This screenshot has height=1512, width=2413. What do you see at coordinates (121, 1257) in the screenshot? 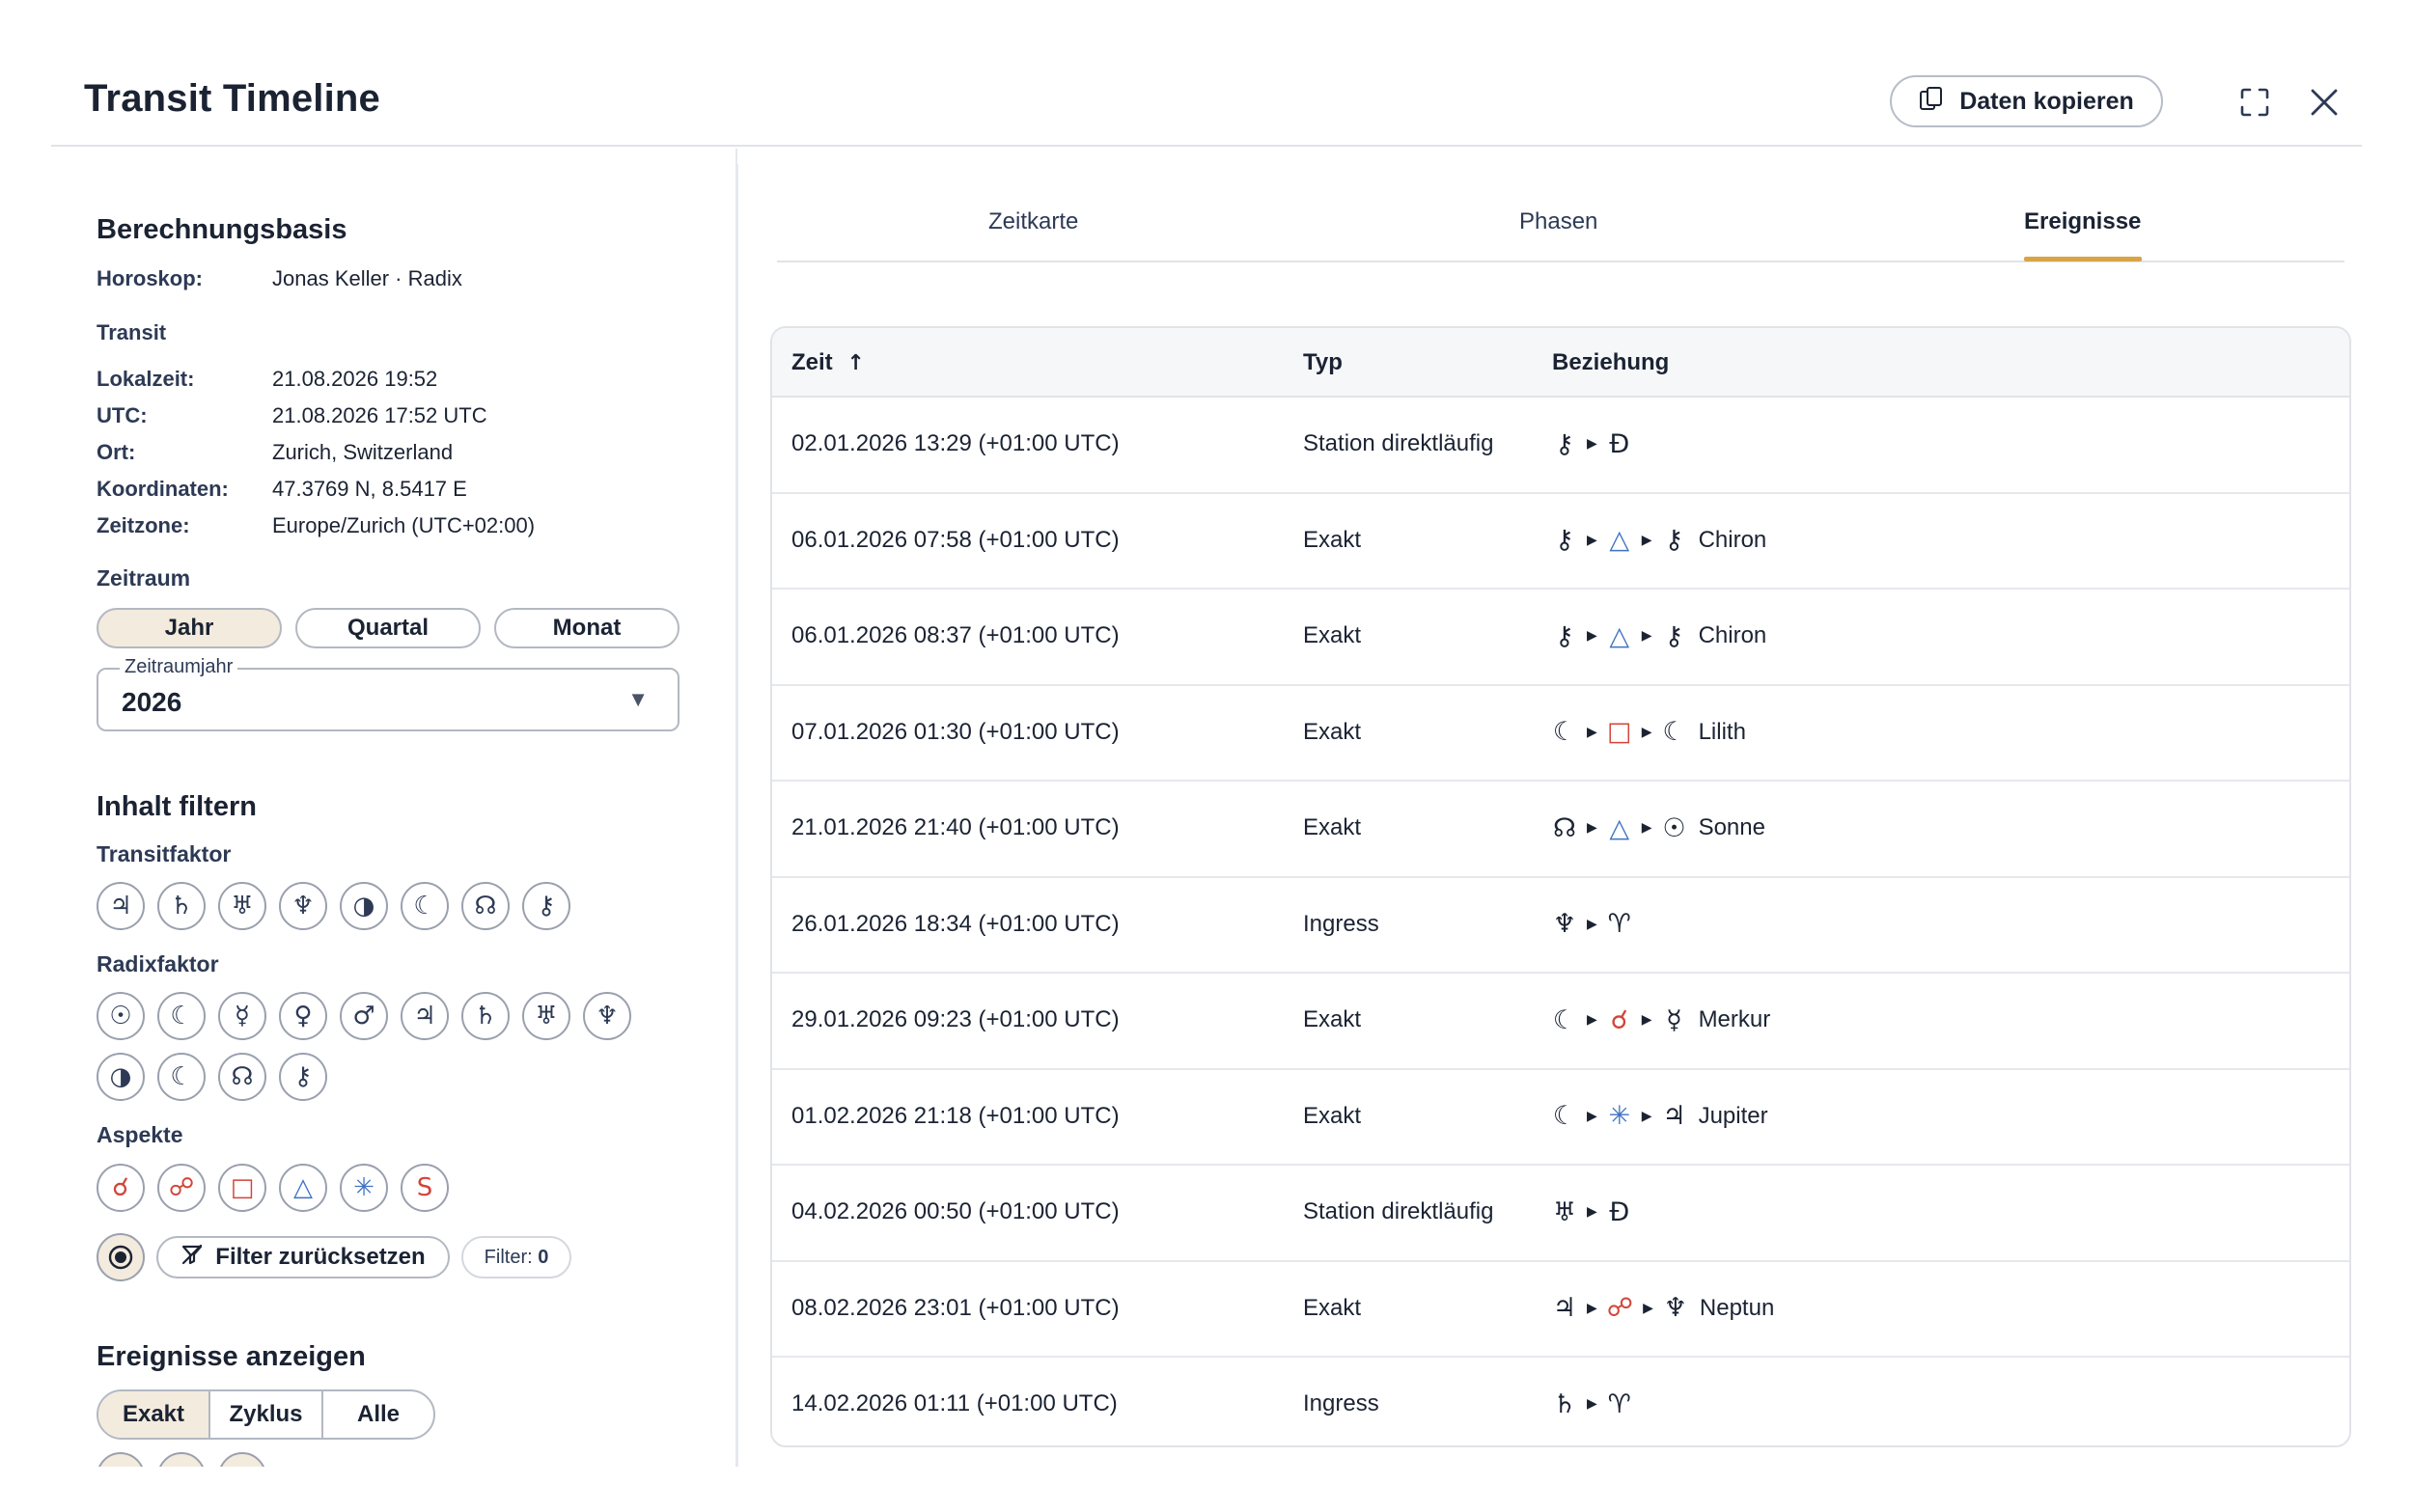
I see `radio-toggle-icon` at bounding box center [121, 1257].